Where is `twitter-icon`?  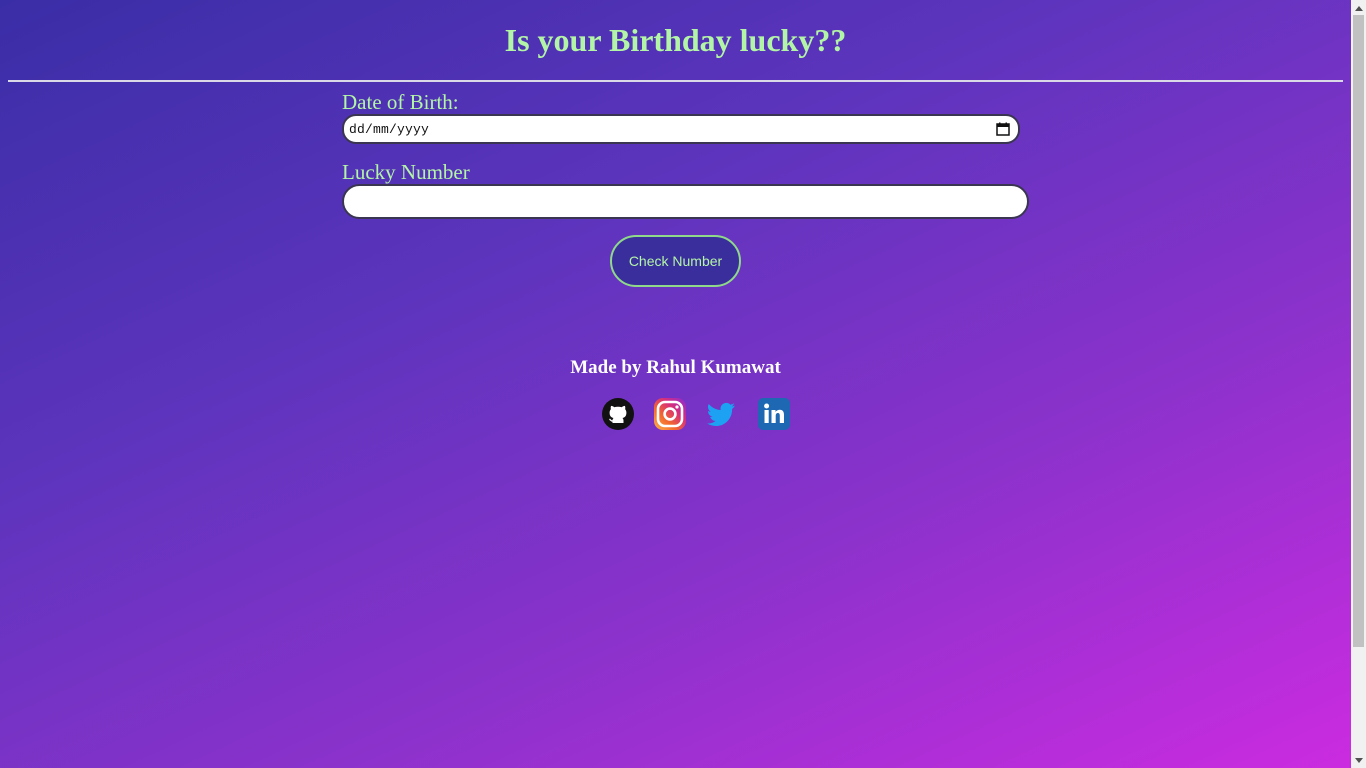 twitter-icon is located at coordinates (721, 414).